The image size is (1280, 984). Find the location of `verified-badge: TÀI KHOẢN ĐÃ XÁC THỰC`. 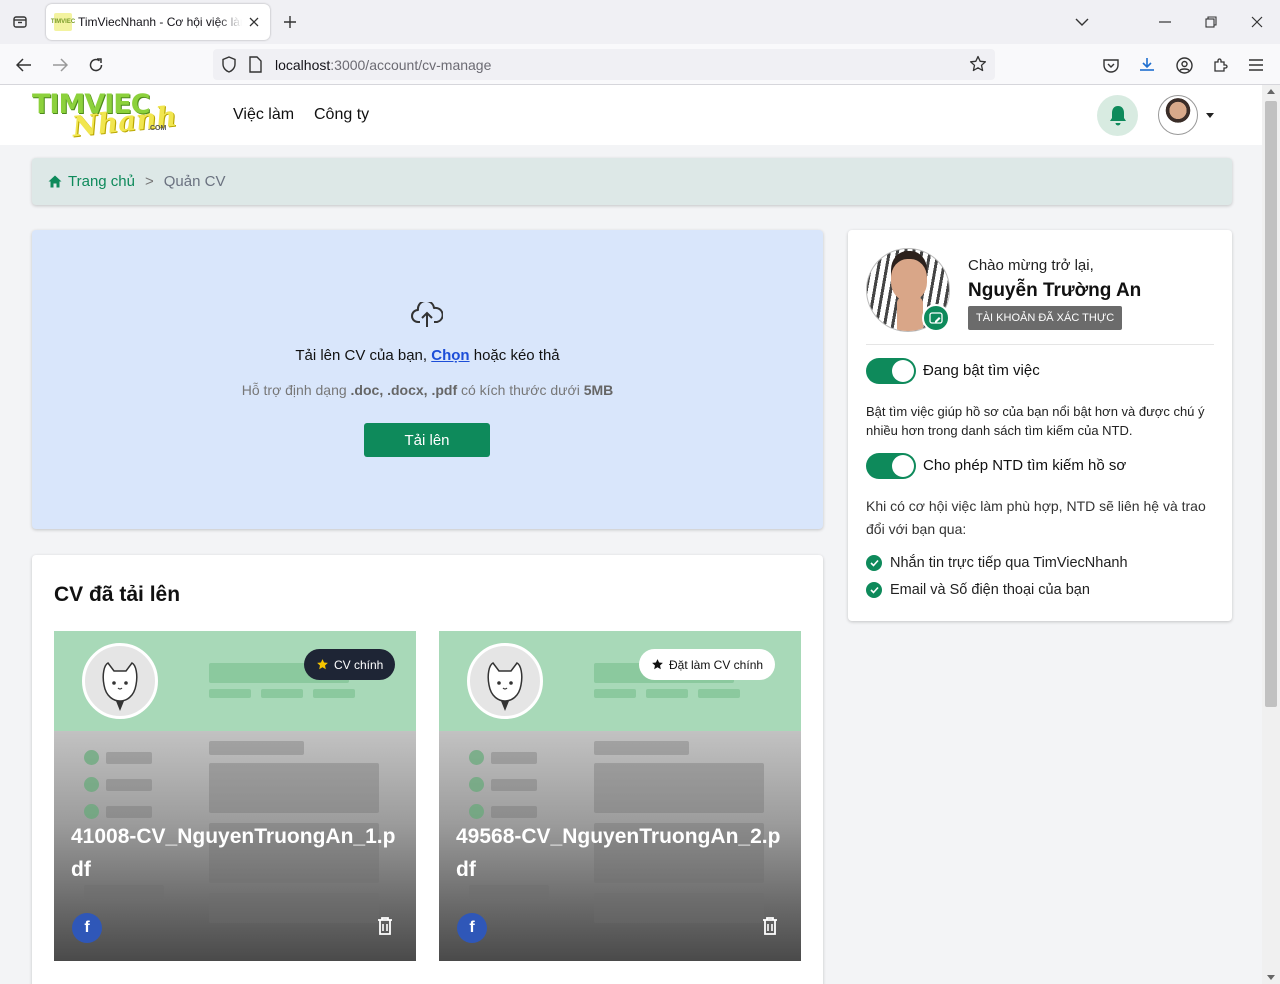

verified-badge: TÀI KHOẢN ĐÃ XÁC THỰC is located at coordinates (1045, 318).